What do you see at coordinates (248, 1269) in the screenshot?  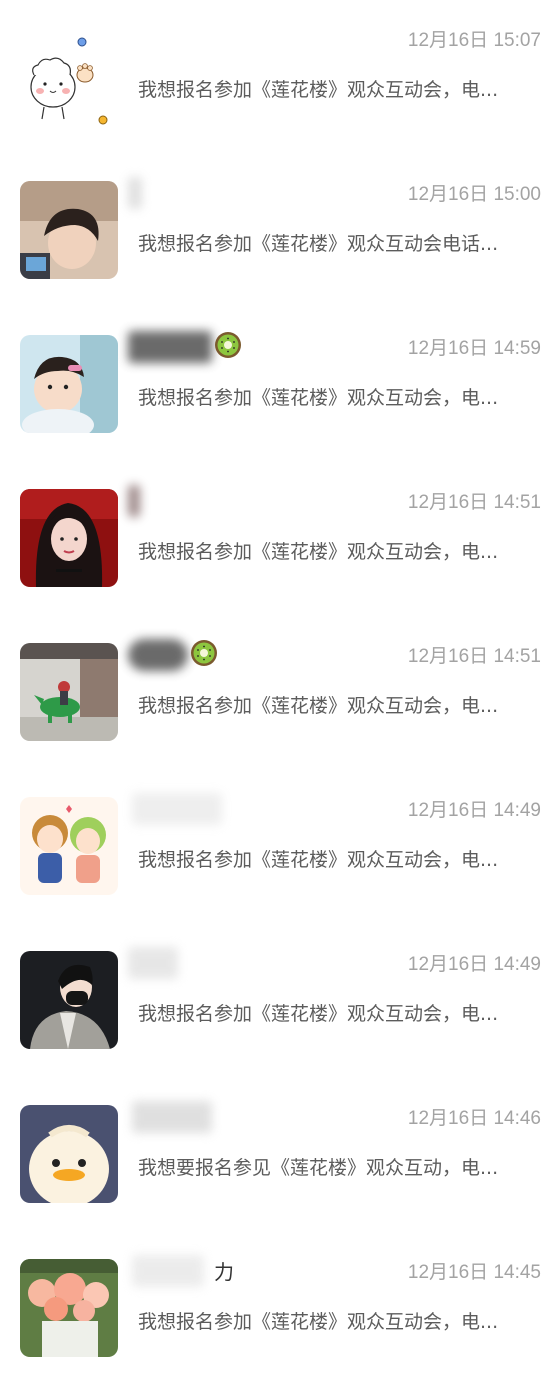 I see `contact-name: 力` at bounding box center [248, 1269].